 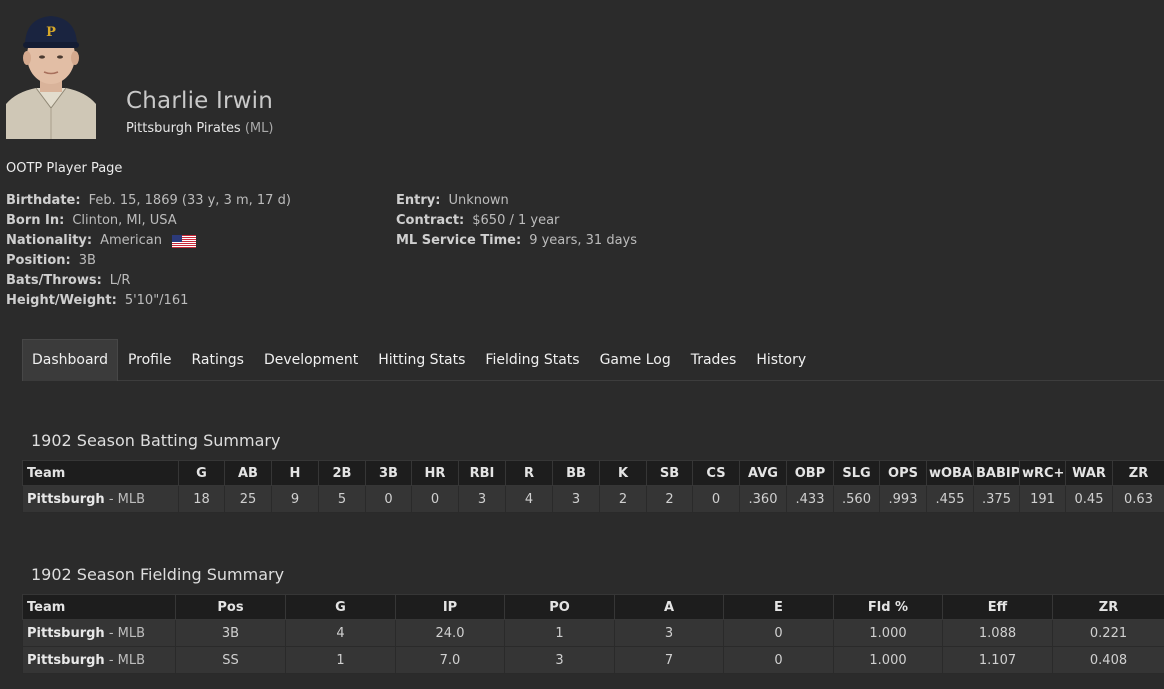 I want to click on column-header: BB, so click(x=576, y=473).